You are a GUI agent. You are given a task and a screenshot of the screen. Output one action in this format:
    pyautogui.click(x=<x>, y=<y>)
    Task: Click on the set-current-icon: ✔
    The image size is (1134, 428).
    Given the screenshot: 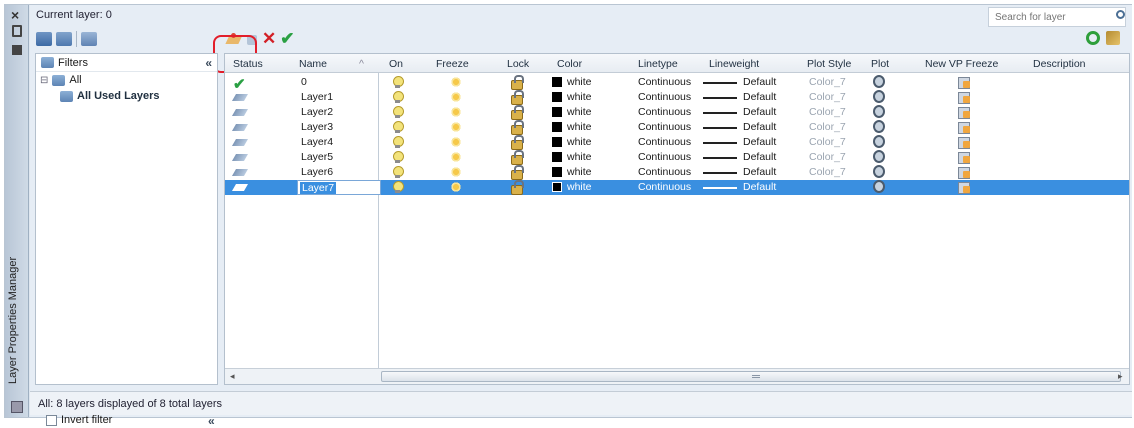 What is the action you would take?
    pyautogui.click(x=287, y=39)
    